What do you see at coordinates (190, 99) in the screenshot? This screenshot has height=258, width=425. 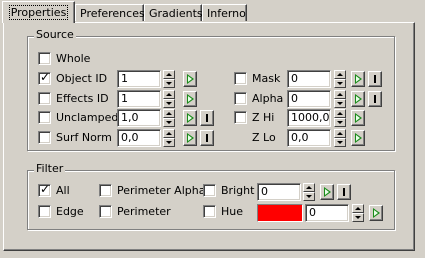 I see `effects-id-arrow-icon` at bounding box center [190, 99].